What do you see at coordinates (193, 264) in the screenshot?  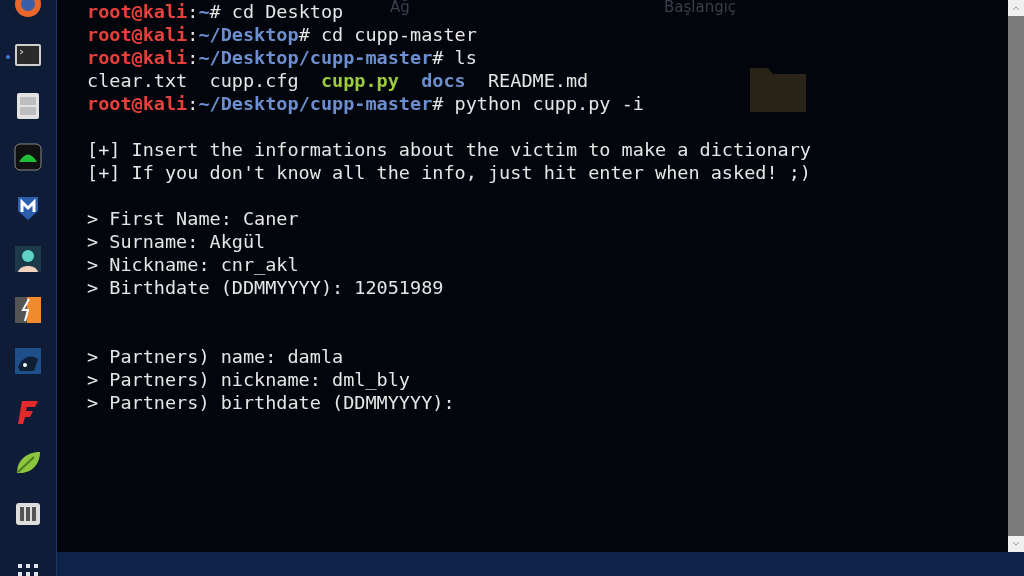 I see `terminal-line: > Nickname: cnr_akl` at bounding box center [193, 264].